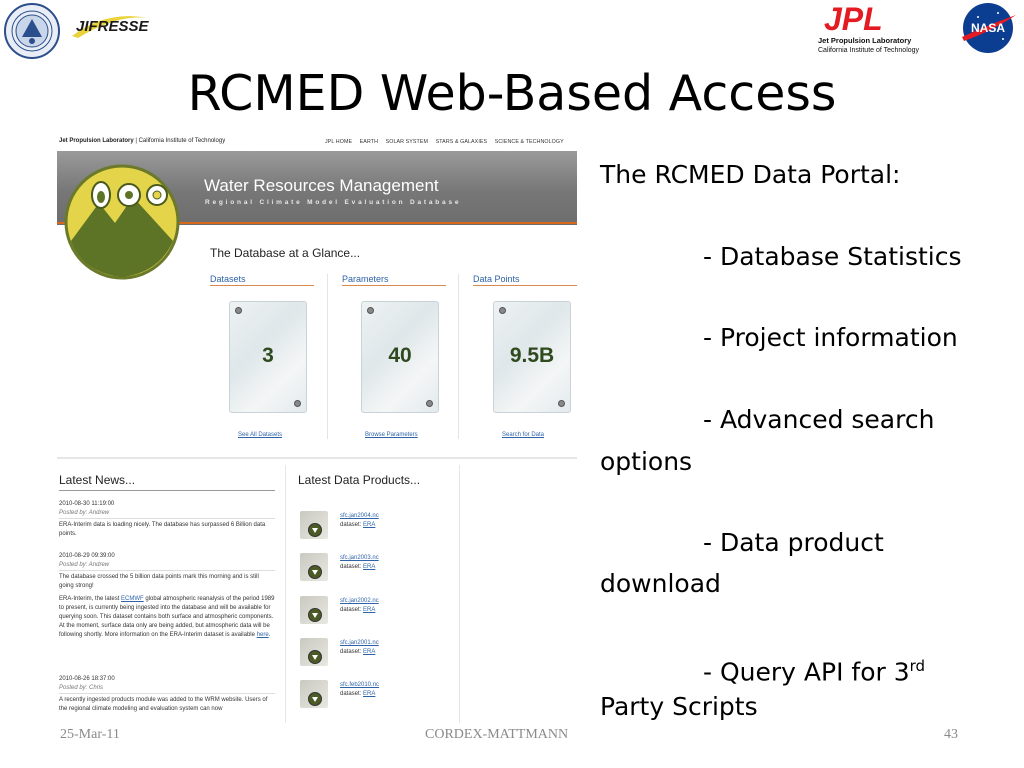  Describe the element at coordinates (321, 185) in the screenshot. I see `banner-title: Water Resources Management` at that location.